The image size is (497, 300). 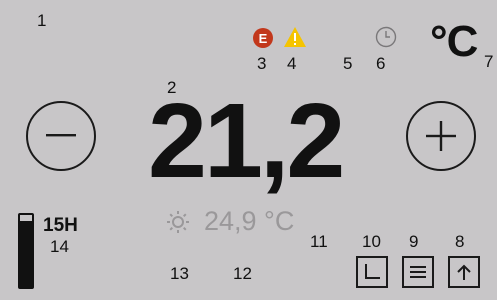 I want to click on minus-icon, so click(x=61, y=135).